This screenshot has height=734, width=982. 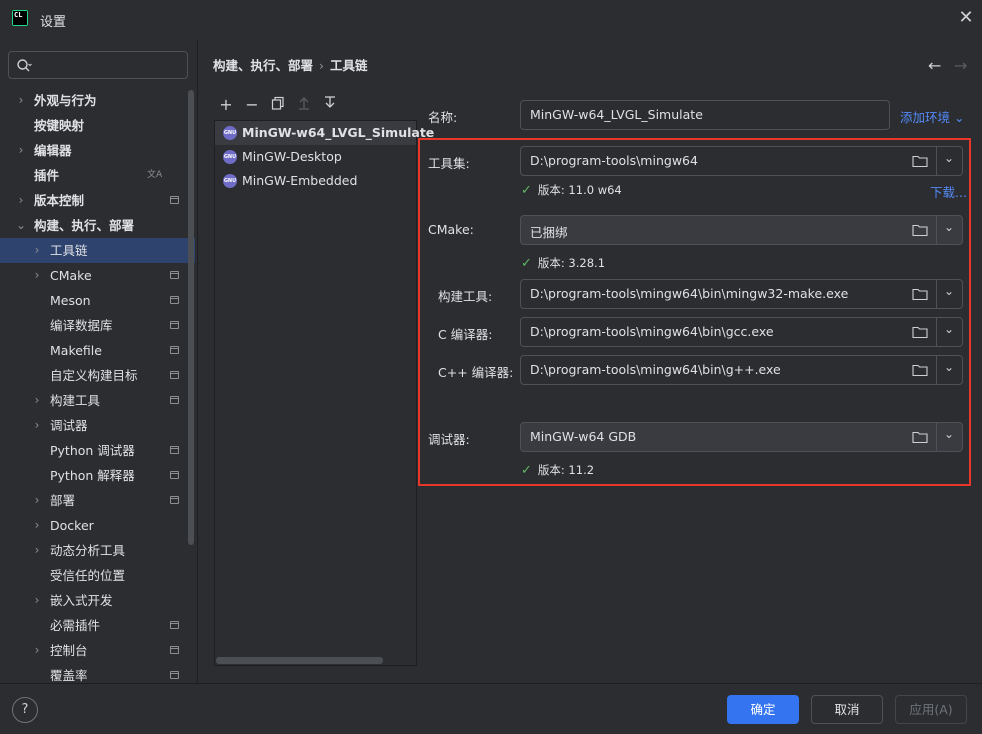 What do you see at coordinates (741, 437) in the screenshot?
I see `debugger-field: MinGW-w64 GDB ⌄` at bounding box center [741, 437].